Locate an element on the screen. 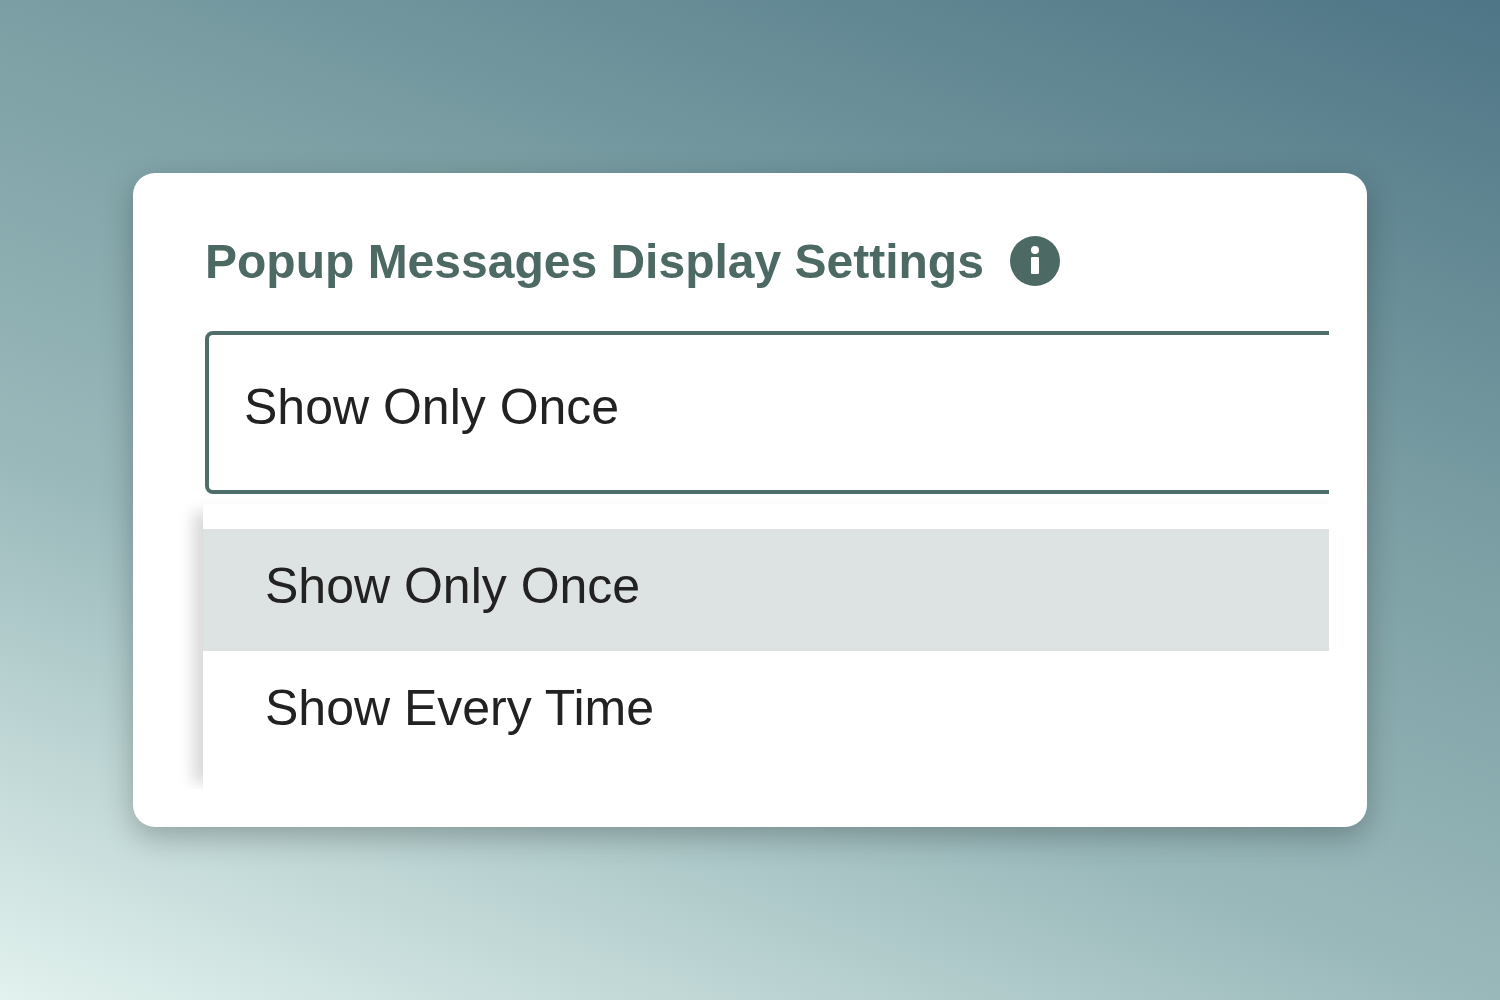  select-field: Show Only Once is located at coordinates (767, 412).